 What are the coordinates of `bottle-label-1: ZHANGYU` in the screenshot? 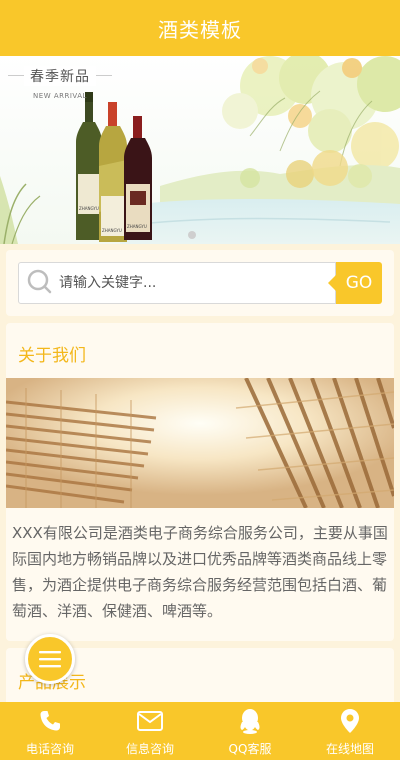 It's located at (89, 208).